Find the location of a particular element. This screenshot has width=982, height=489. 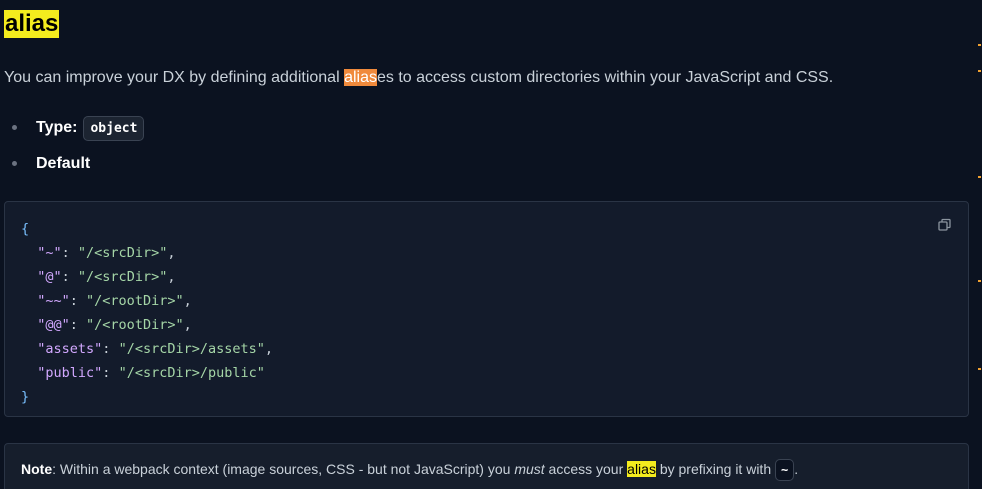

code-line: "@@": "/<rootDir>", is located at coordinates (114, 325).